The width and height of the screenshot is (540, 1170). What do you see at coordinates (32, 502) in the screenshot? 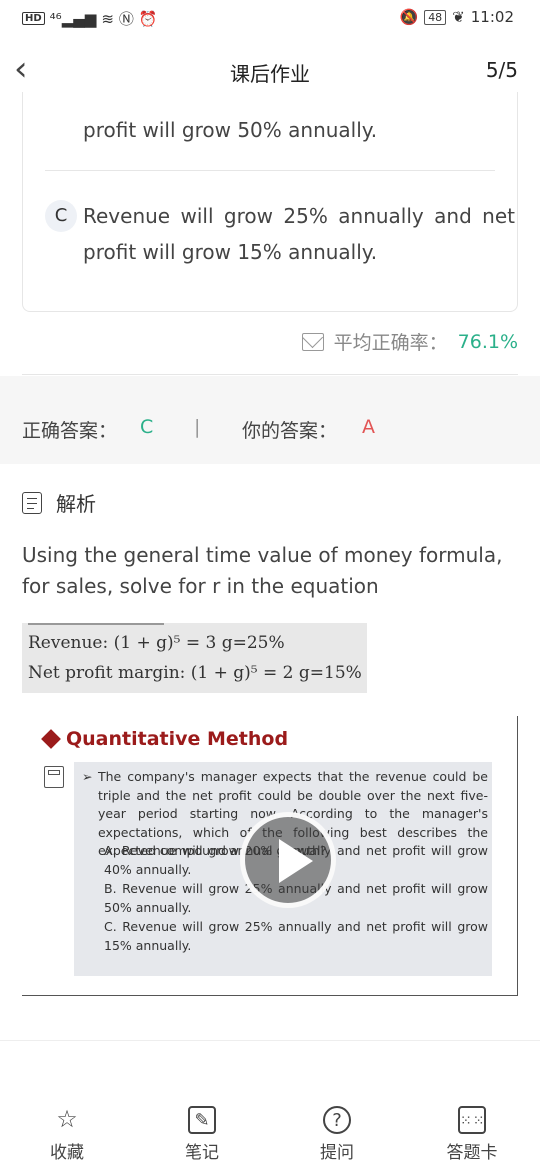
I see `analysis-doc-icon` at bounding box center [32, 502].